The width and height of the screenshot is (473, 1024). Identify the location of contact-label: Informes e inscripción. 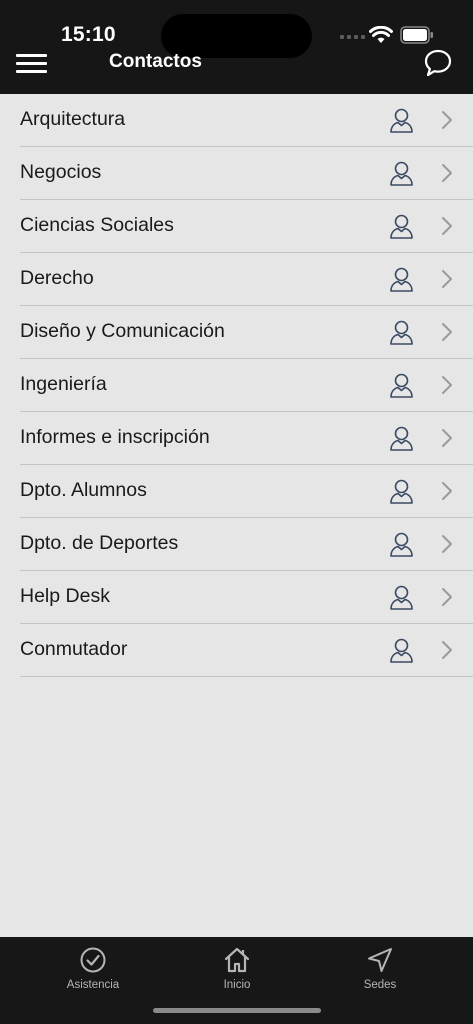
(115, 437).